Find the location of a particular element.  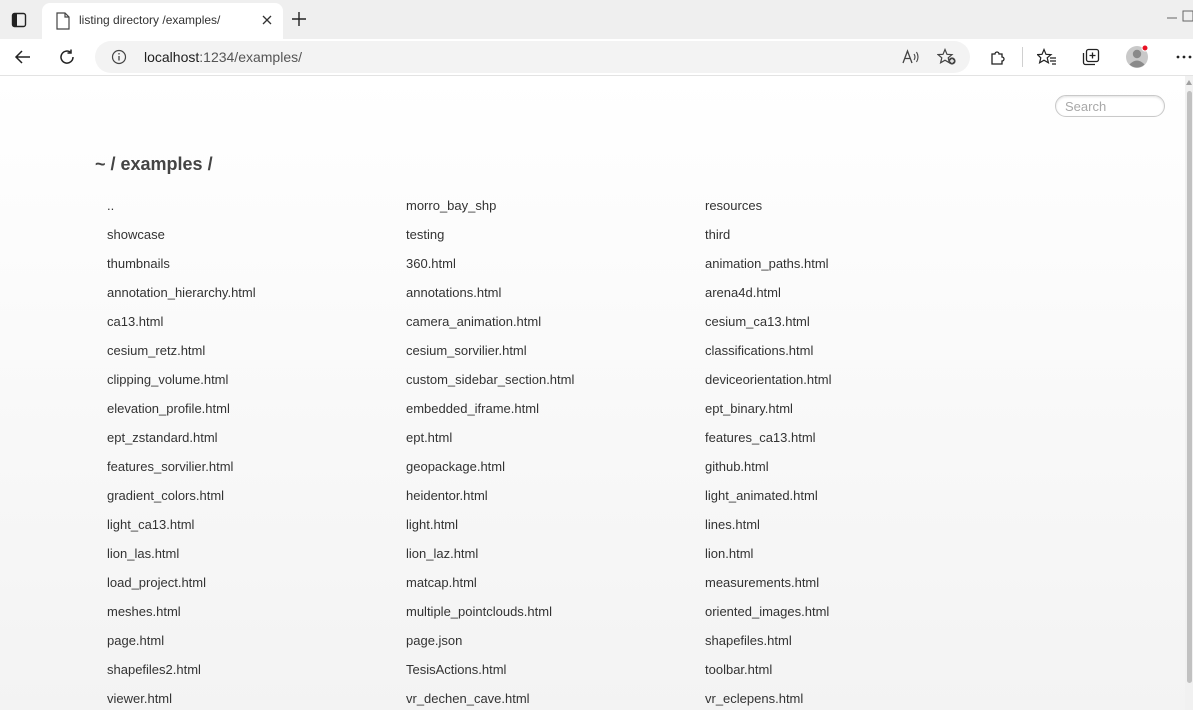

tab-strip: listing directory /examples/ is located at coordinates (596, 19).